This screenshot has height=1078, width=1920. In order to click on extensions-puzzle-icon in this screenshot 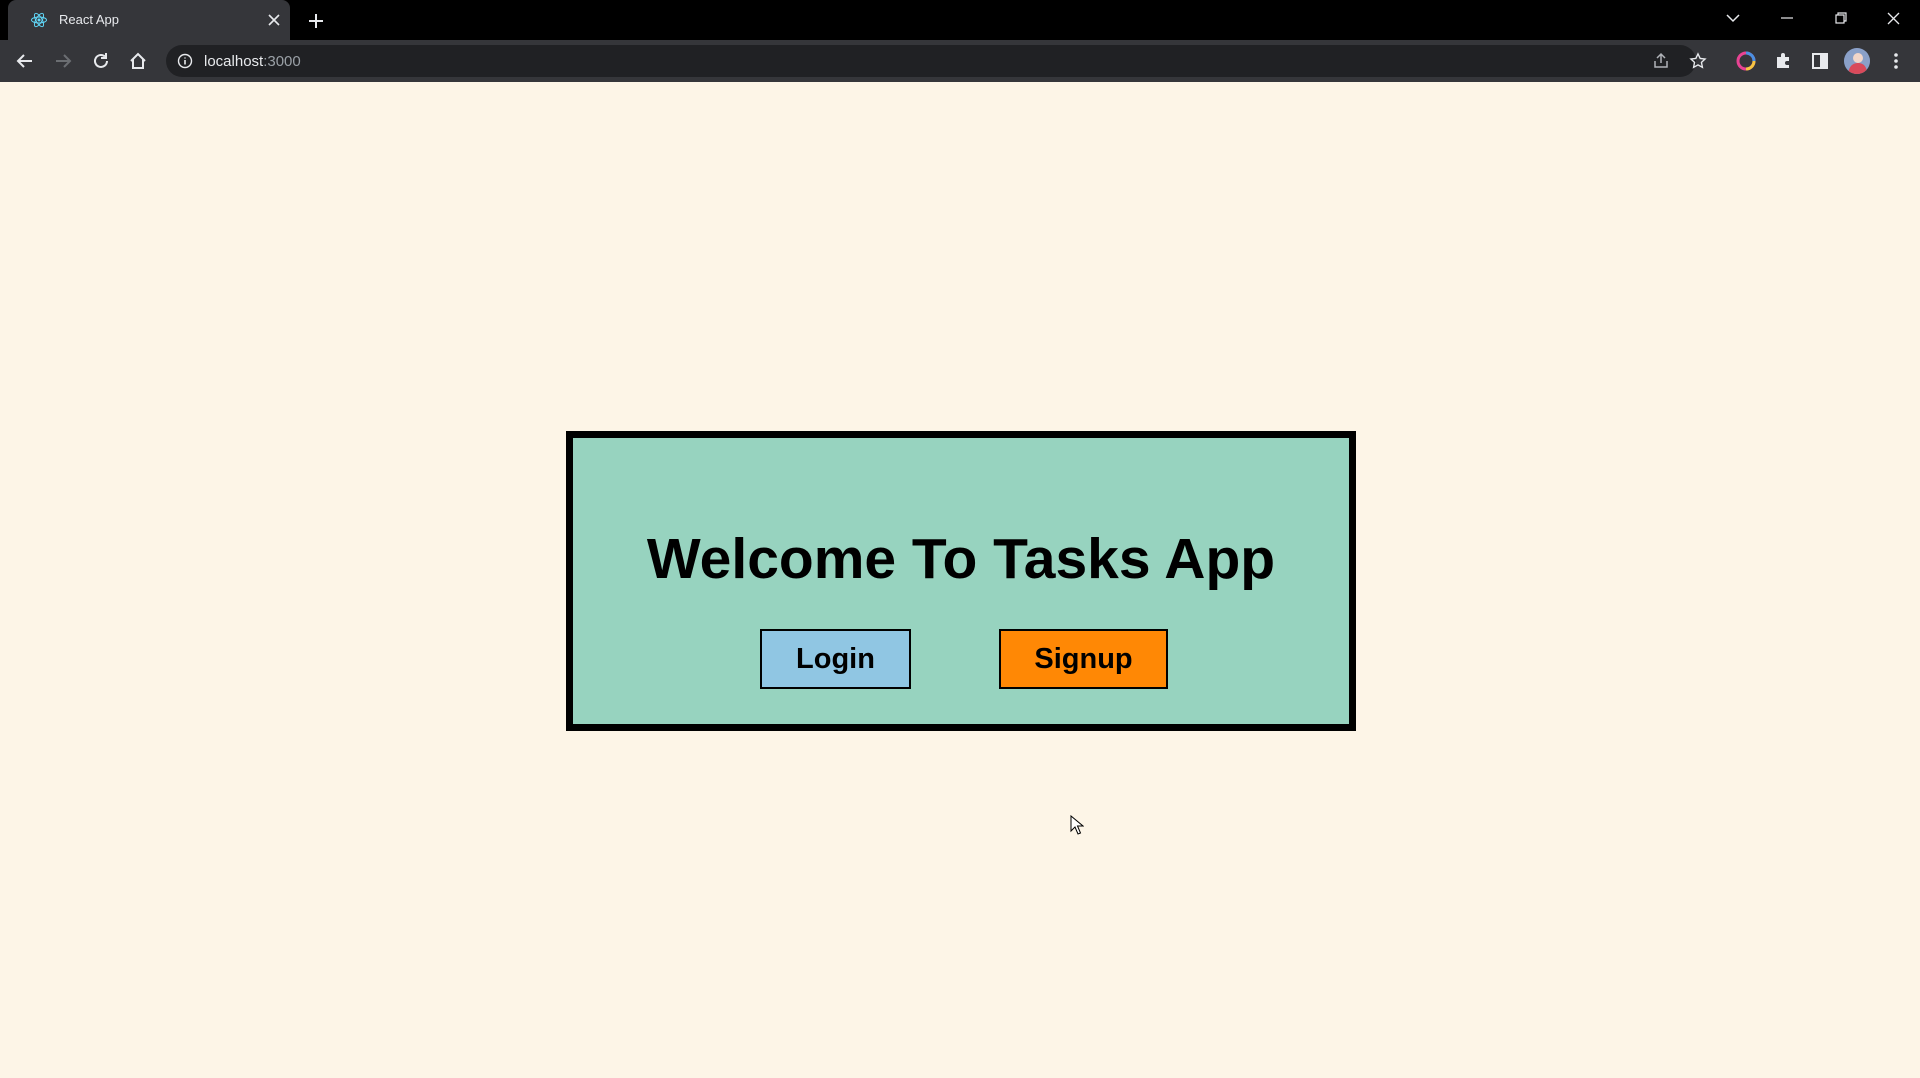, I will do `click(1783, 61)`.